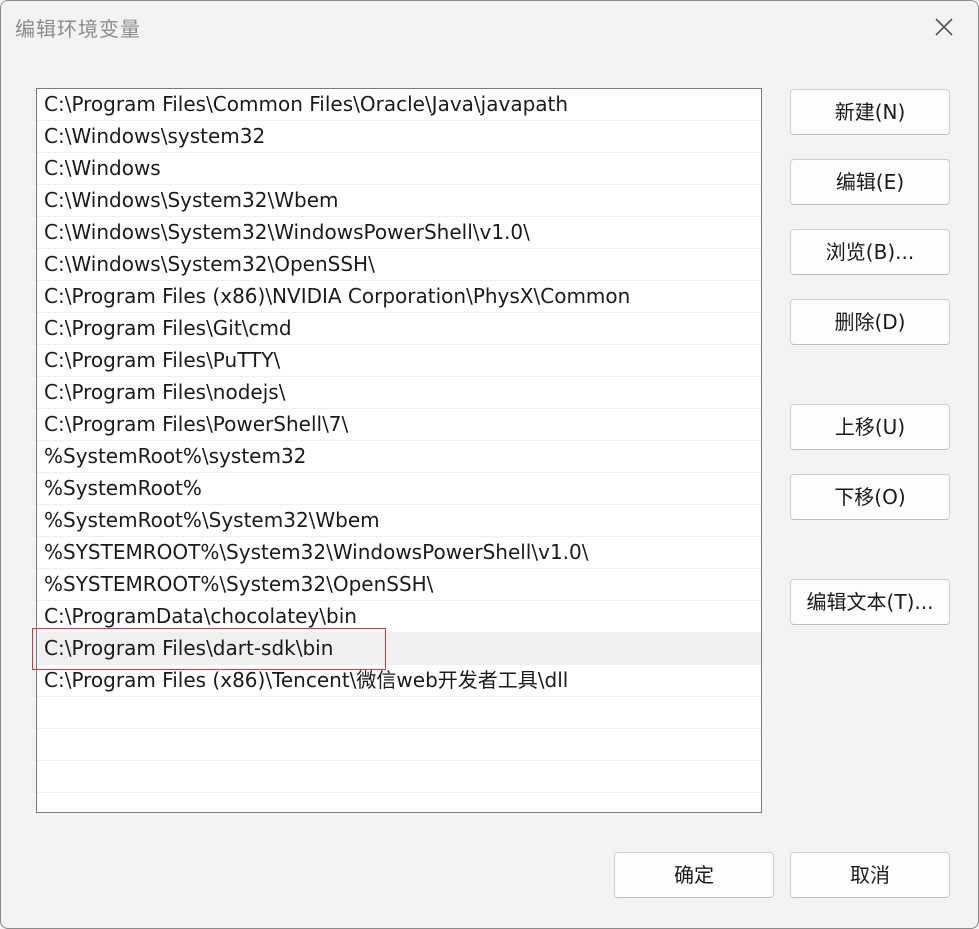  Describe the element at coordinates (399, 425) in the screenshot. I see `path-list-item: C:\Program Files\PowerShell\7\` at that location.